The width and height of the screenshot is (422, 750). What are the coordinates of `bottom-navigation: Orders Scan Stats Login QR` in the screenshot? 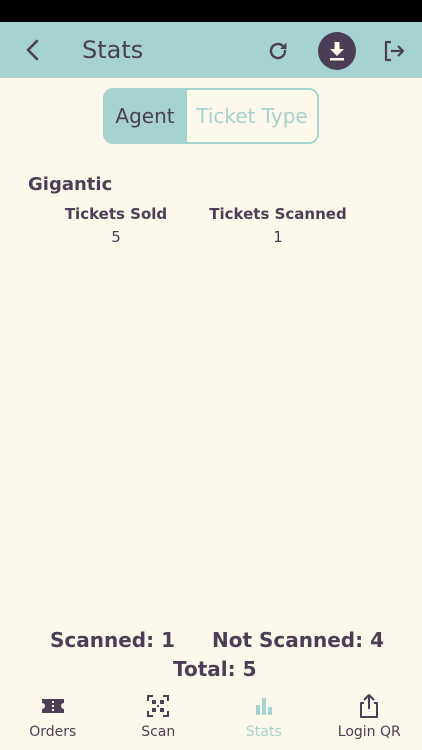 It's located at (211, 718).